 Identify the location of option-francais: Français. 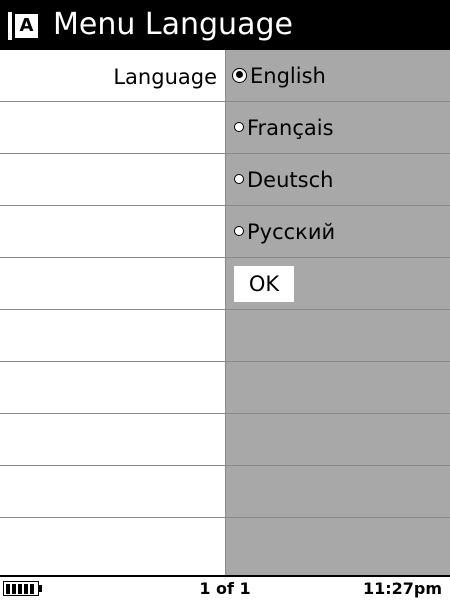
(284, 128).